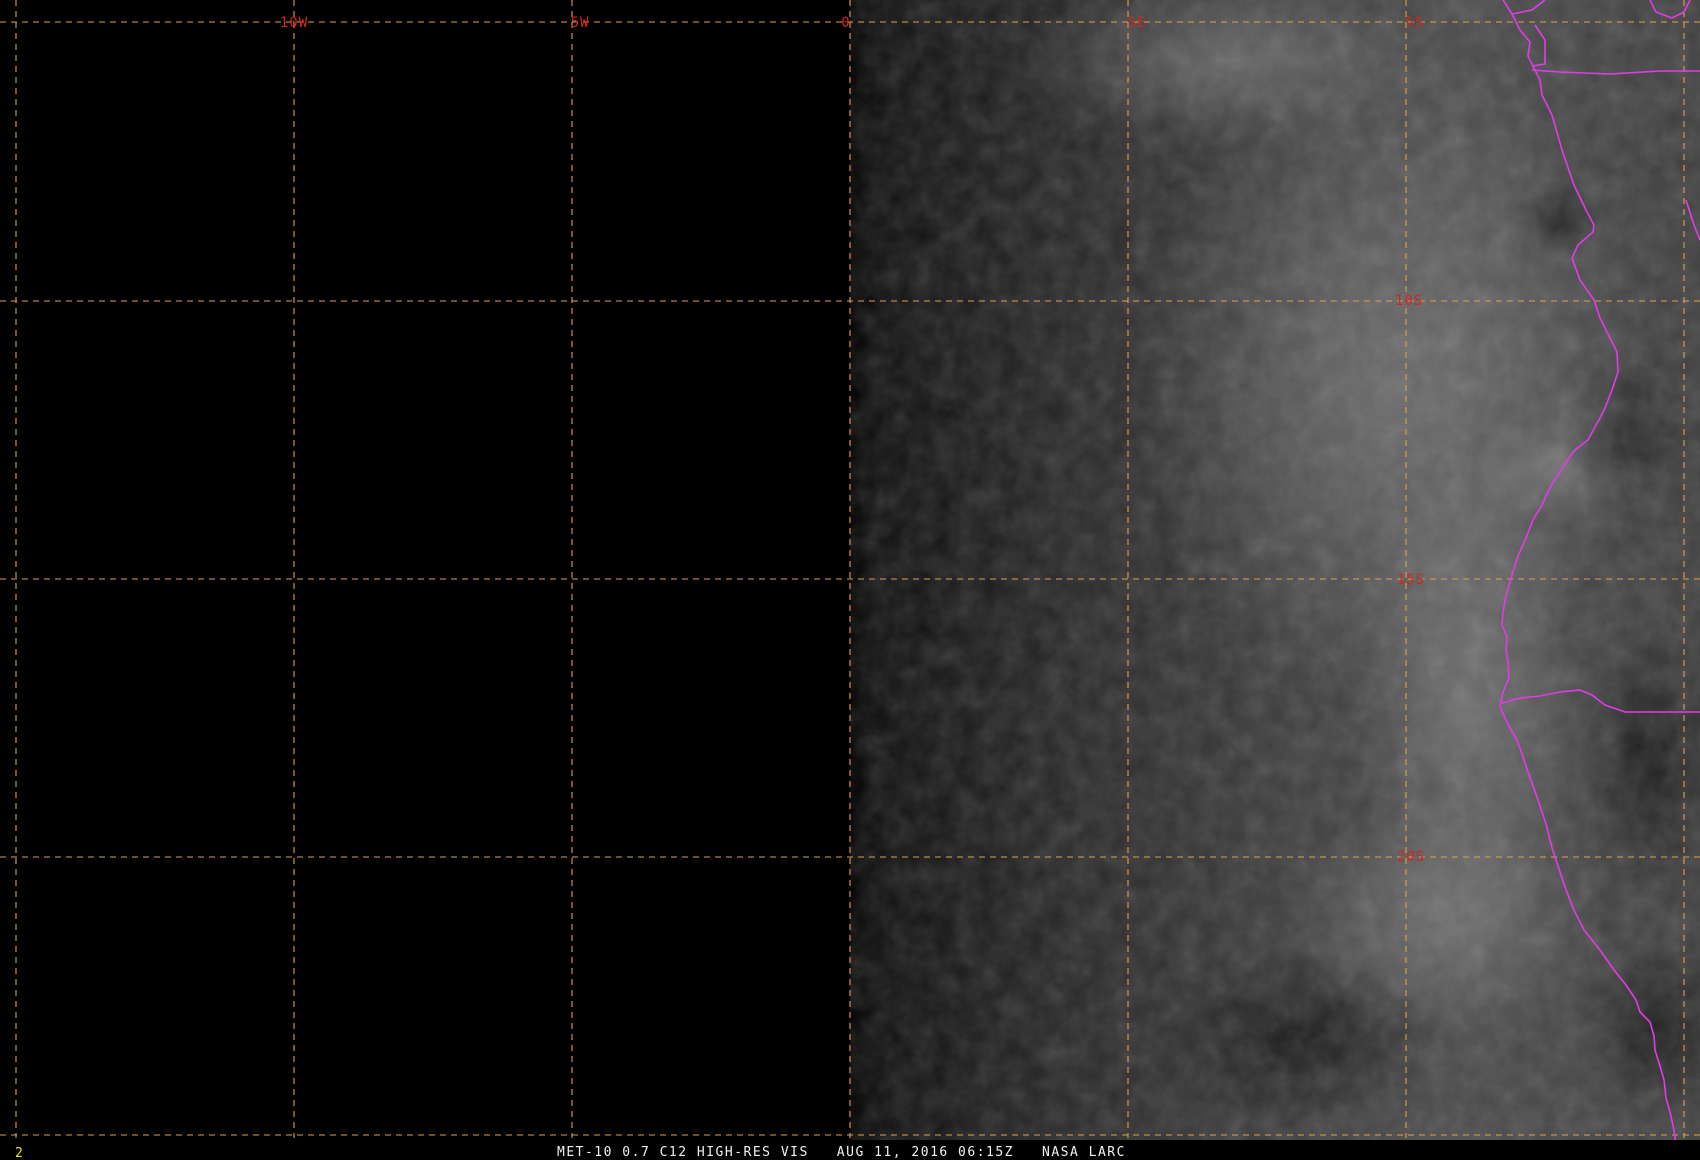 This screenshot has height=1160, width=1700. What do you see at coordinates (1137, 23) in the screenshot?
I see `longitude-label: 5E` at bounding box center [1137, 23].